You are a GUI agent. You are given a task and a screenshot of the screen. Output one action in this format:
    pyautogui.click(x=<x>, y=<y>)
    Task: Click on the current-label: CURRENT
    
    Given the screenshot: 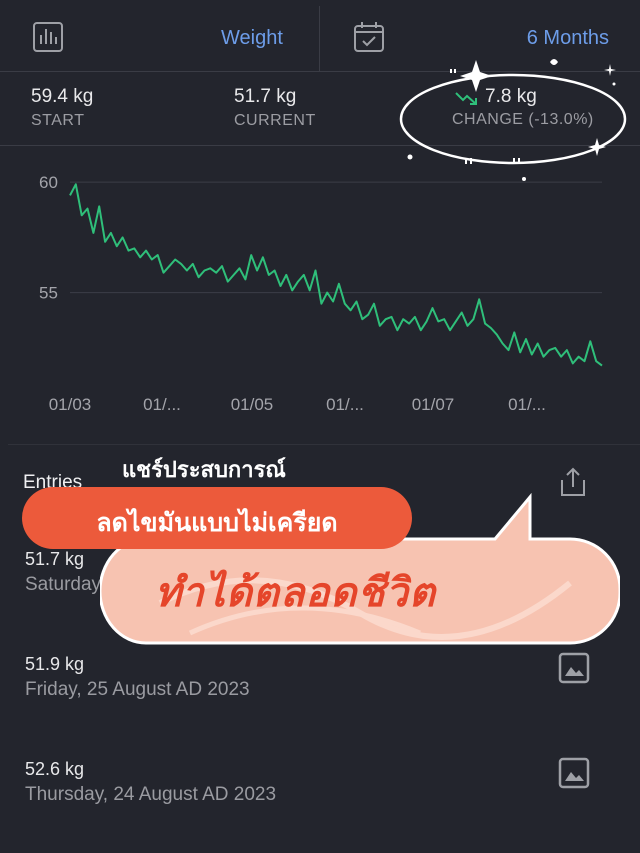 What is the action you would take?
    pyautogui.click(x=275, y=120)
    